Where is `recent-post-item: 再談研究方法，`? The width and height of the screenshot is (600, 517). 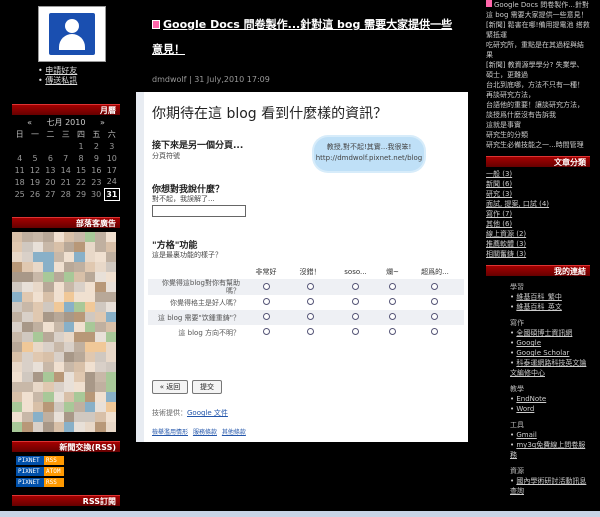
recent-post-item: 再談研究方法， is located at coordinates (538, 95).